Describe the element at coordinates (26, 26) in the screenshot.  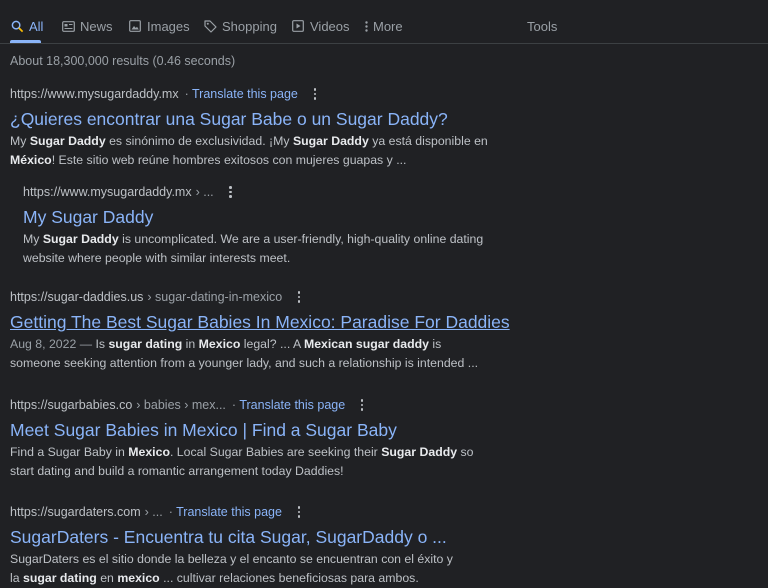
I see `tab-all: All` at that location.